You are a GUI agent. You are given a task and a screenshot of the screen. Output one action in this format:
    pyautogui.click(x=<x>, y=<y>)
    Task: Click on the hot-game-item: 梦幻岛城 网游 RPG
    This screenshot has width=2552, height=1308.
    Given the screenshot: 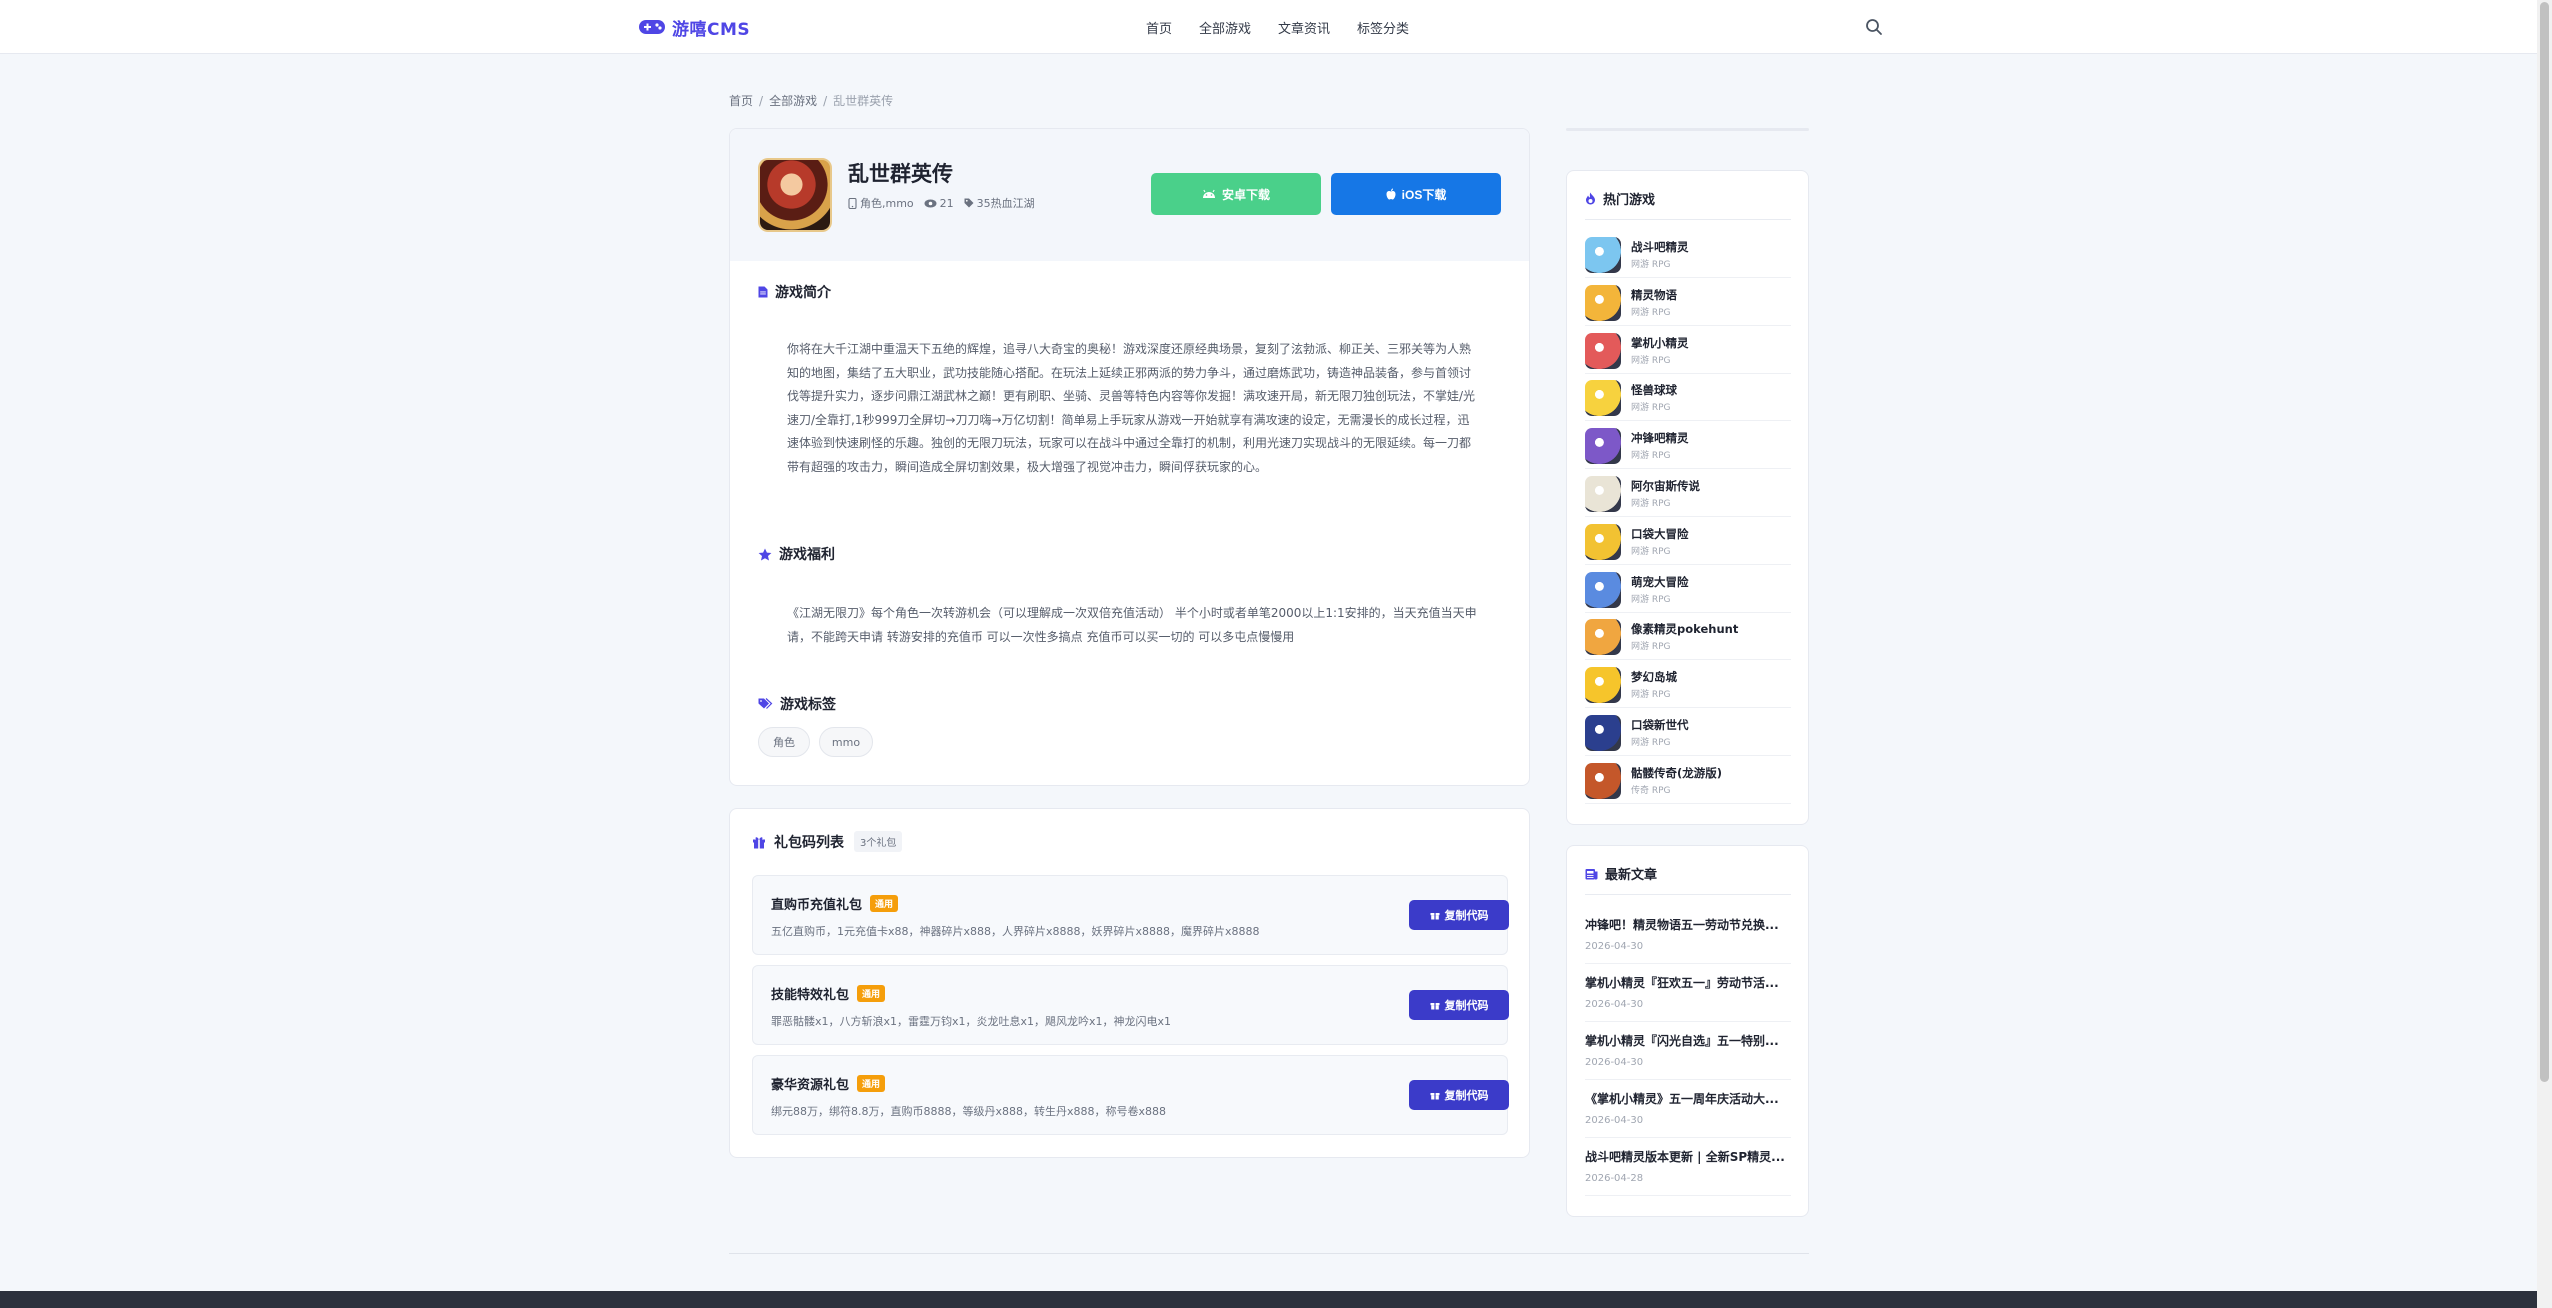 What is the action you would take?
    pyautogui.click(x=1688, y=685)
    